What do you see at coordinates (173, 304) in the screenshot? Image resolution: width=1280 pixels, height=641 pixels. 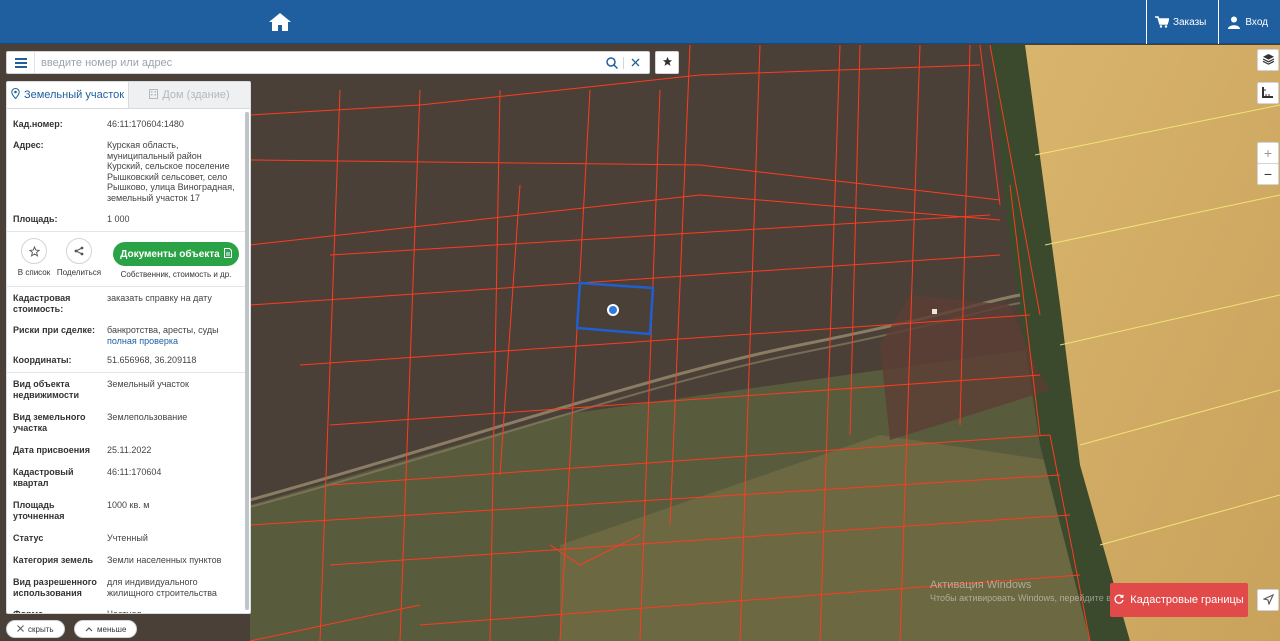 I see `order-certificate-link: заказать справку на дату` at bounding box center [173, 304].